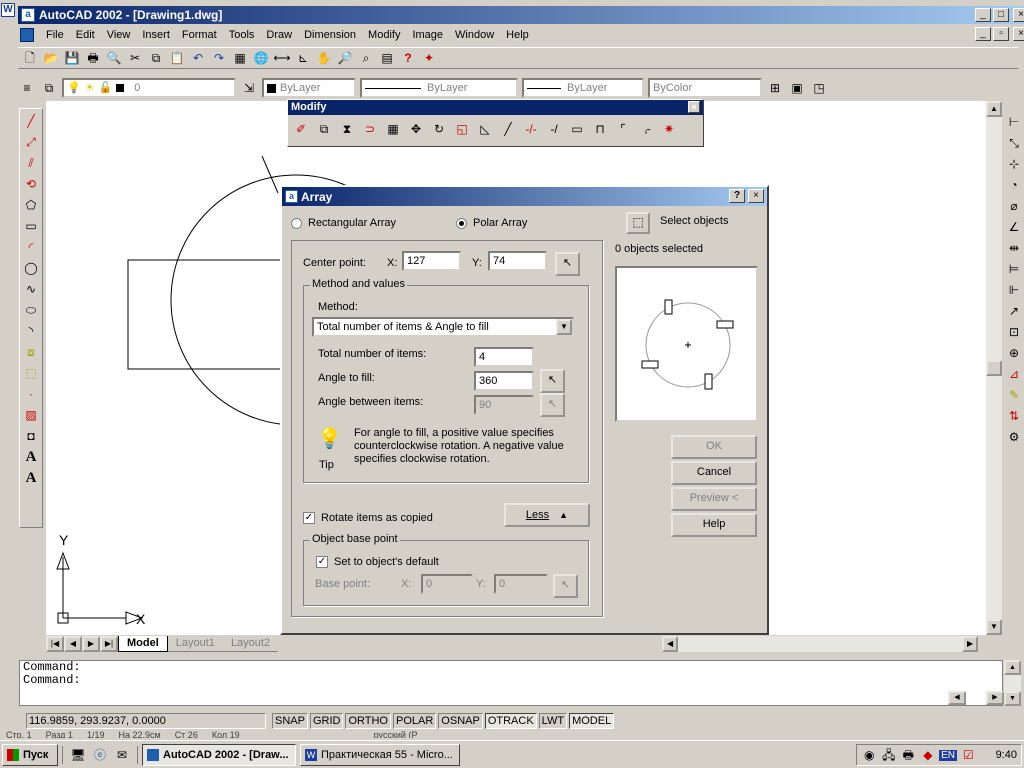  I want to click on network-tray-icon: 🖧, so click(889, 755).